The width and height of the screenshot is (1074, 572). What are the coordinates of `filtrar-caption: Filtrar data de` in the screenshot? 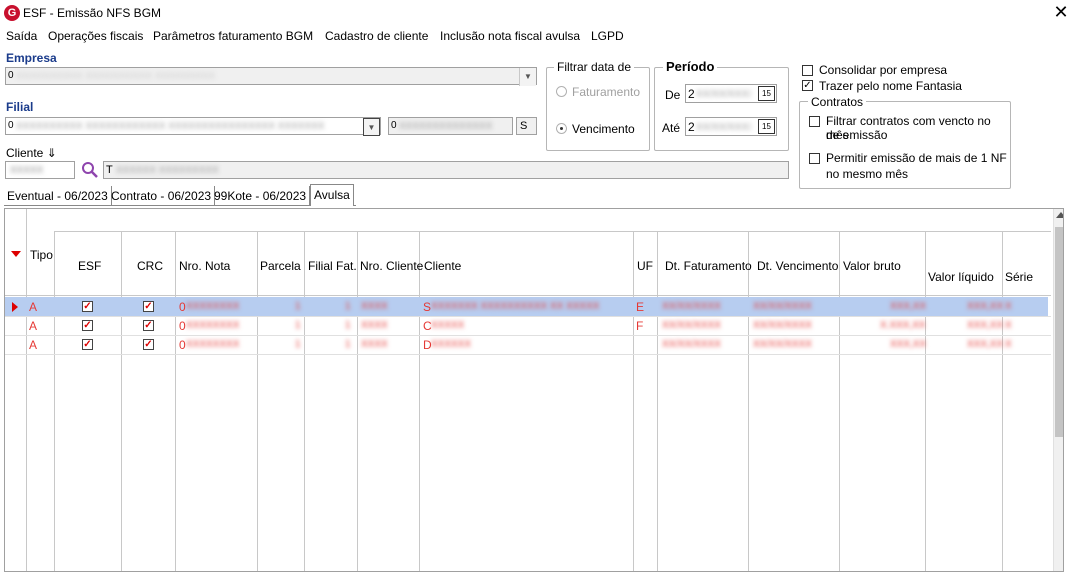 It's located at (594, 67).